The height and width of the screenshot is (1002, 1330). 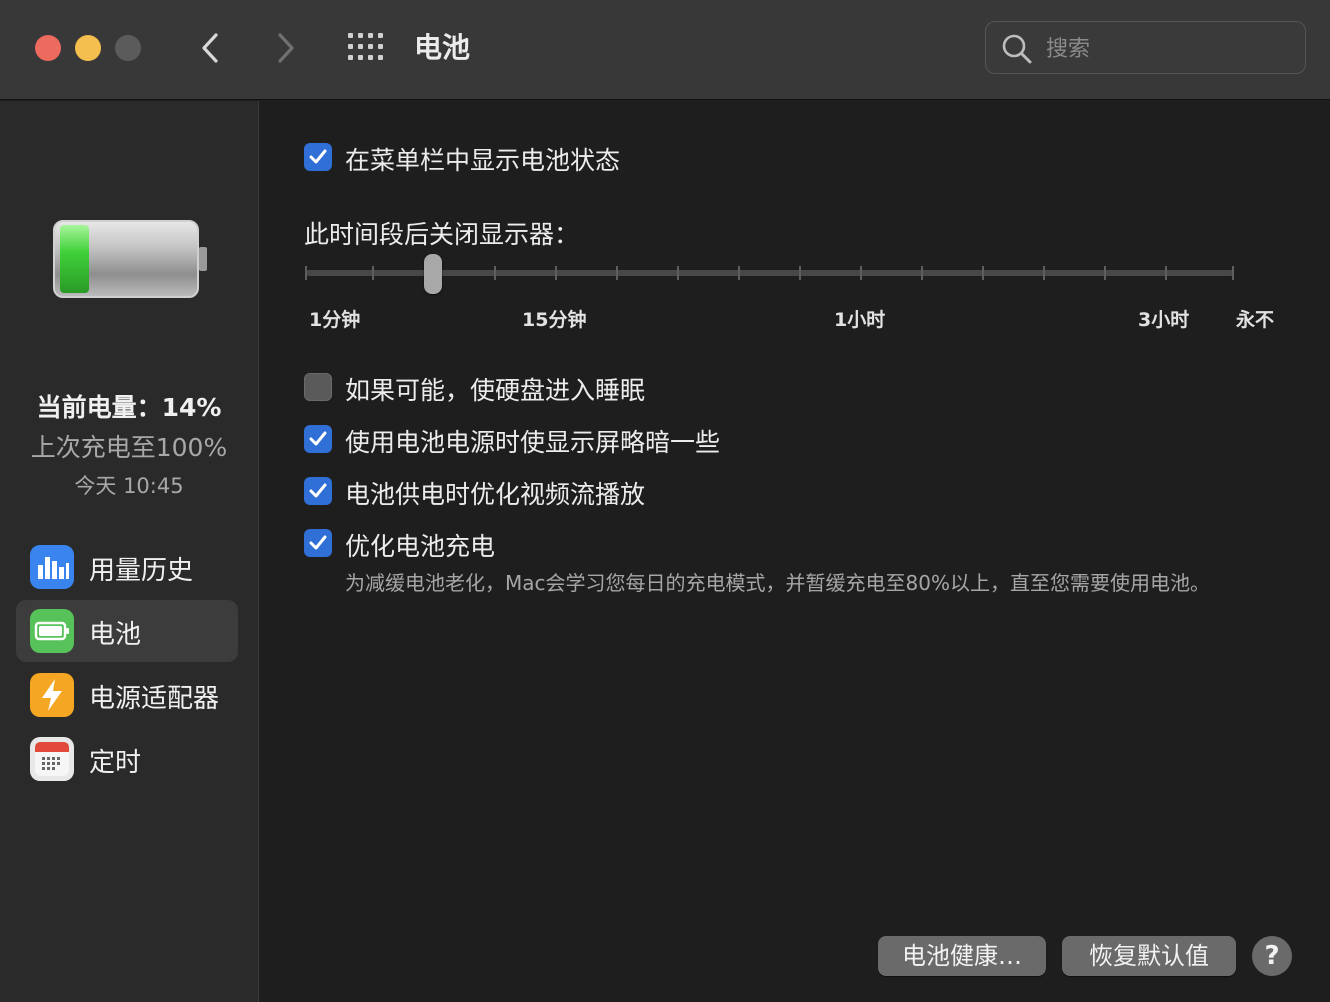 I want to click on display-off-title: 此时间段后关闭显示器：, so click(x=442, y=234).